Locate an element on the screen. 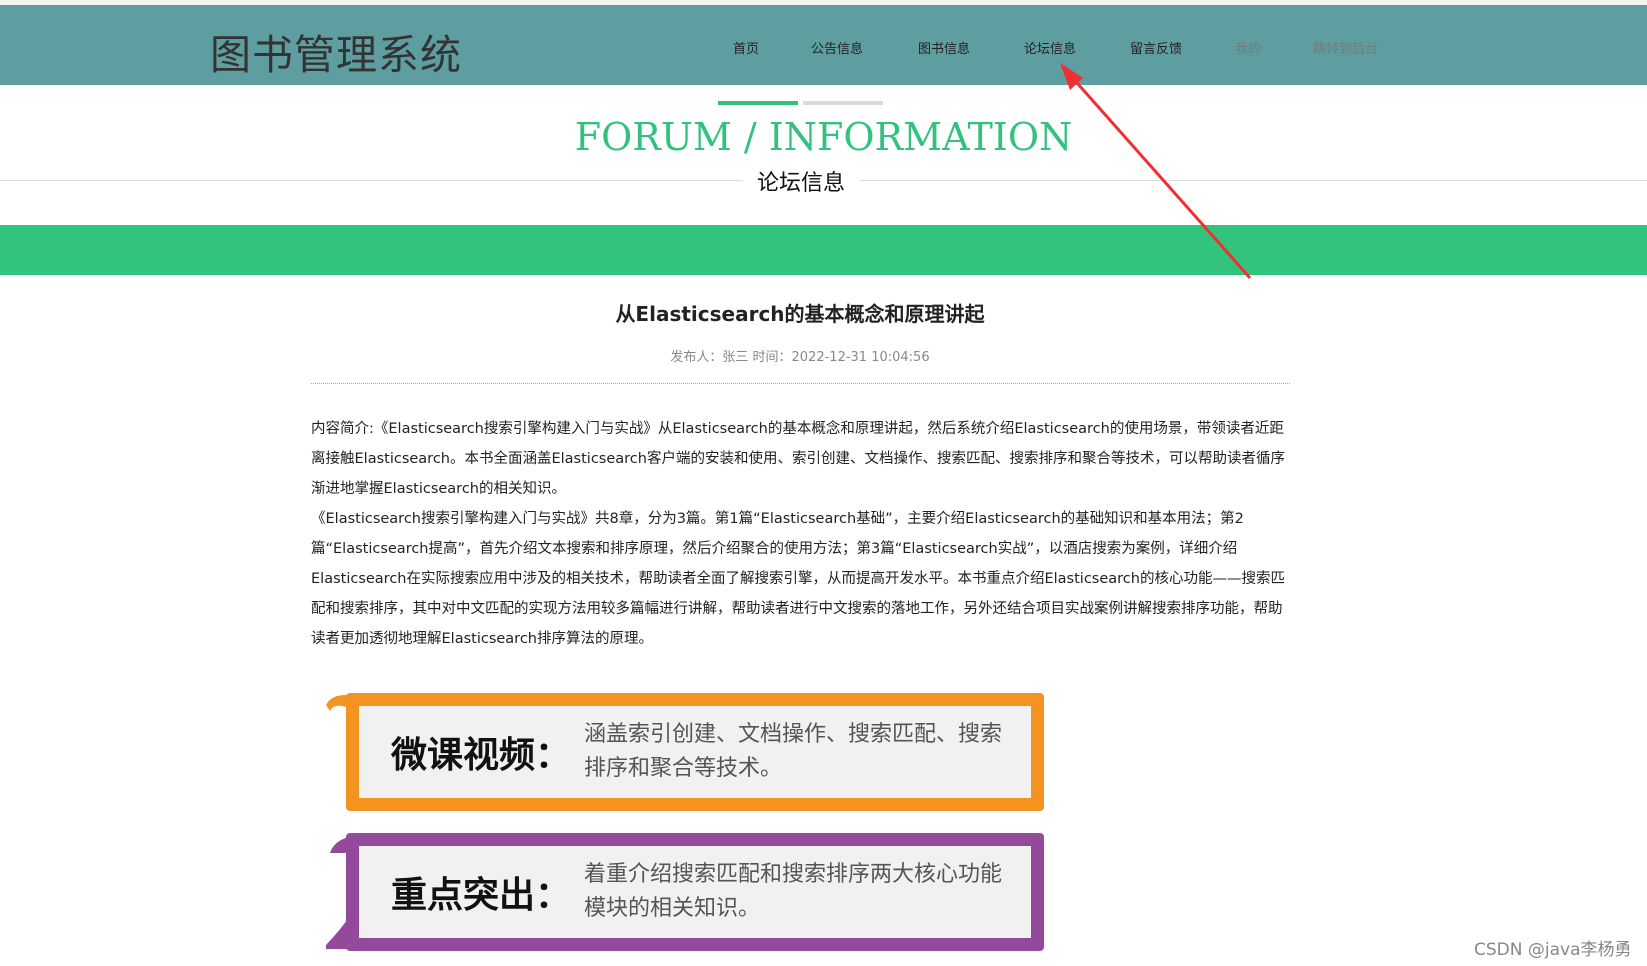 This screenshot has height=966, width=1647. nav-announcements: 公告信息 is located at coordinates (837, 47).